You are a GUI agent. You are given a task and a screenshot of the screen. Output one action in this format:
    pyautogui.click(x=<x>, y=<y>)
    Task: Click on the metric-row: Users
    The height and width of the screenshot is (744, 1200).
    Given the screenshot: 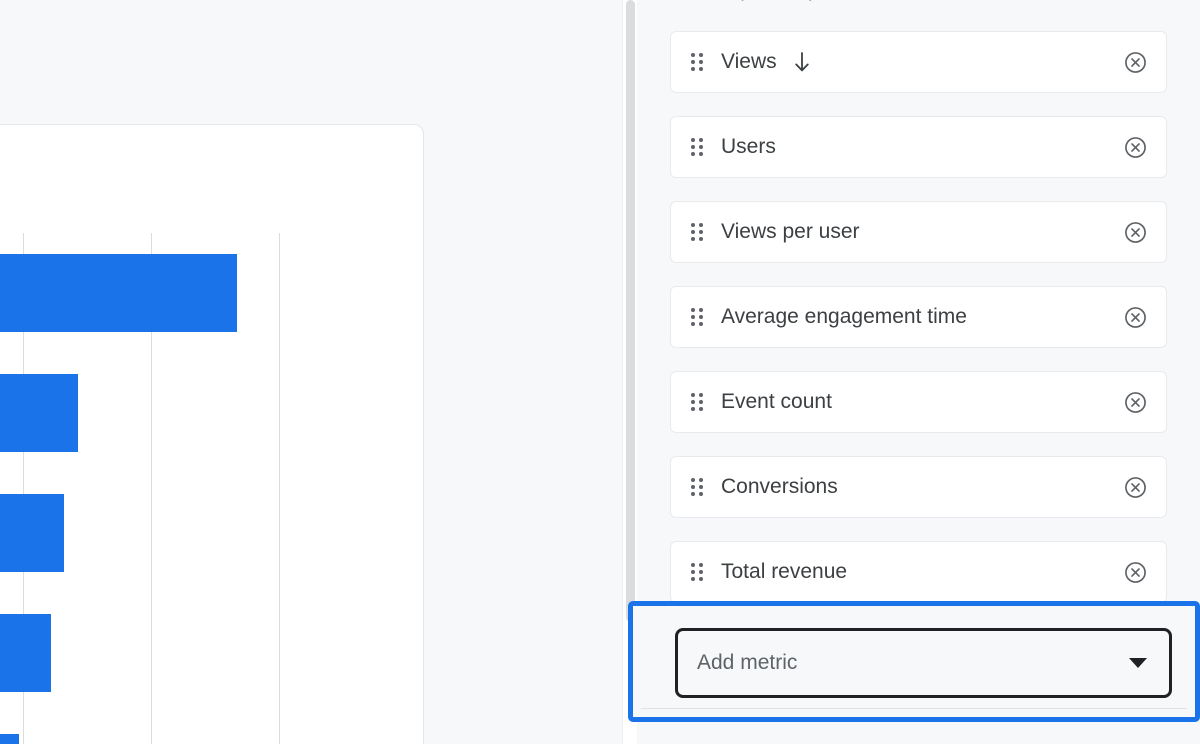 What is the action you would take?
    pyautogui.click(x=918, y=147)
    